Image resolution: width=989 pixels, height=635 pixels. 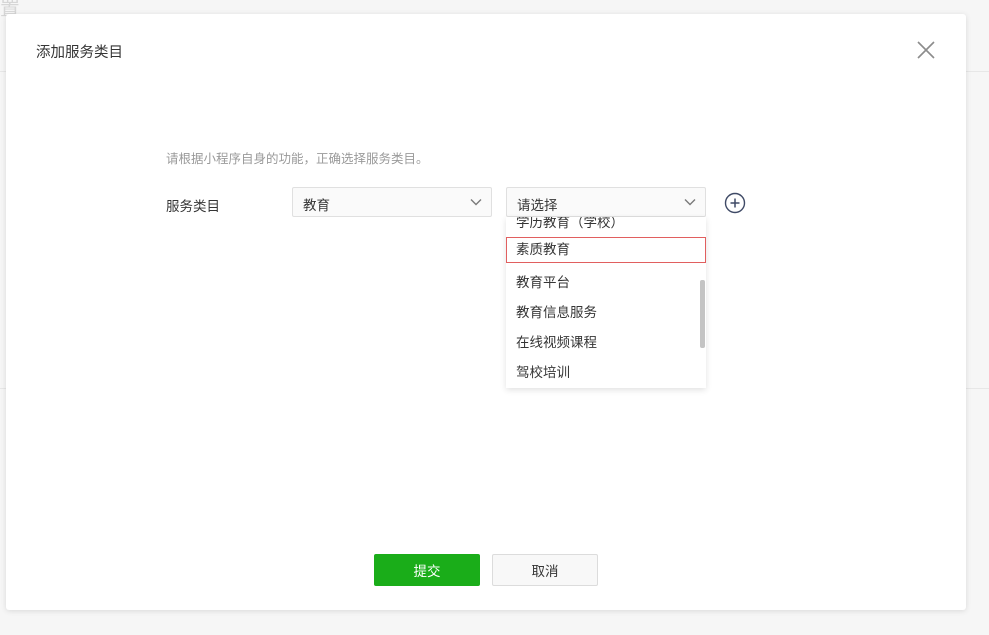 I want to click on dropdown-option-highlighted: 素质教育, so click(x=606, y=250).